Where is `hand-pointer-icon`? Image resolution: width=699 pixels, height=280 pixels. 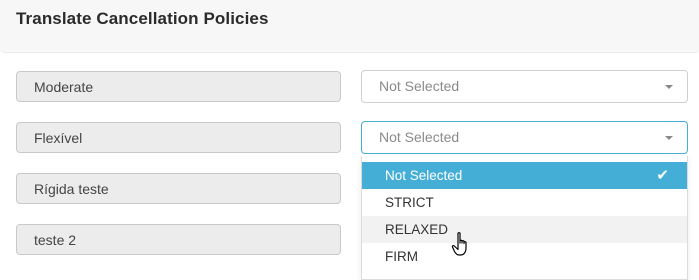
hand-pointer-icon is located at coordinates (459, 244).